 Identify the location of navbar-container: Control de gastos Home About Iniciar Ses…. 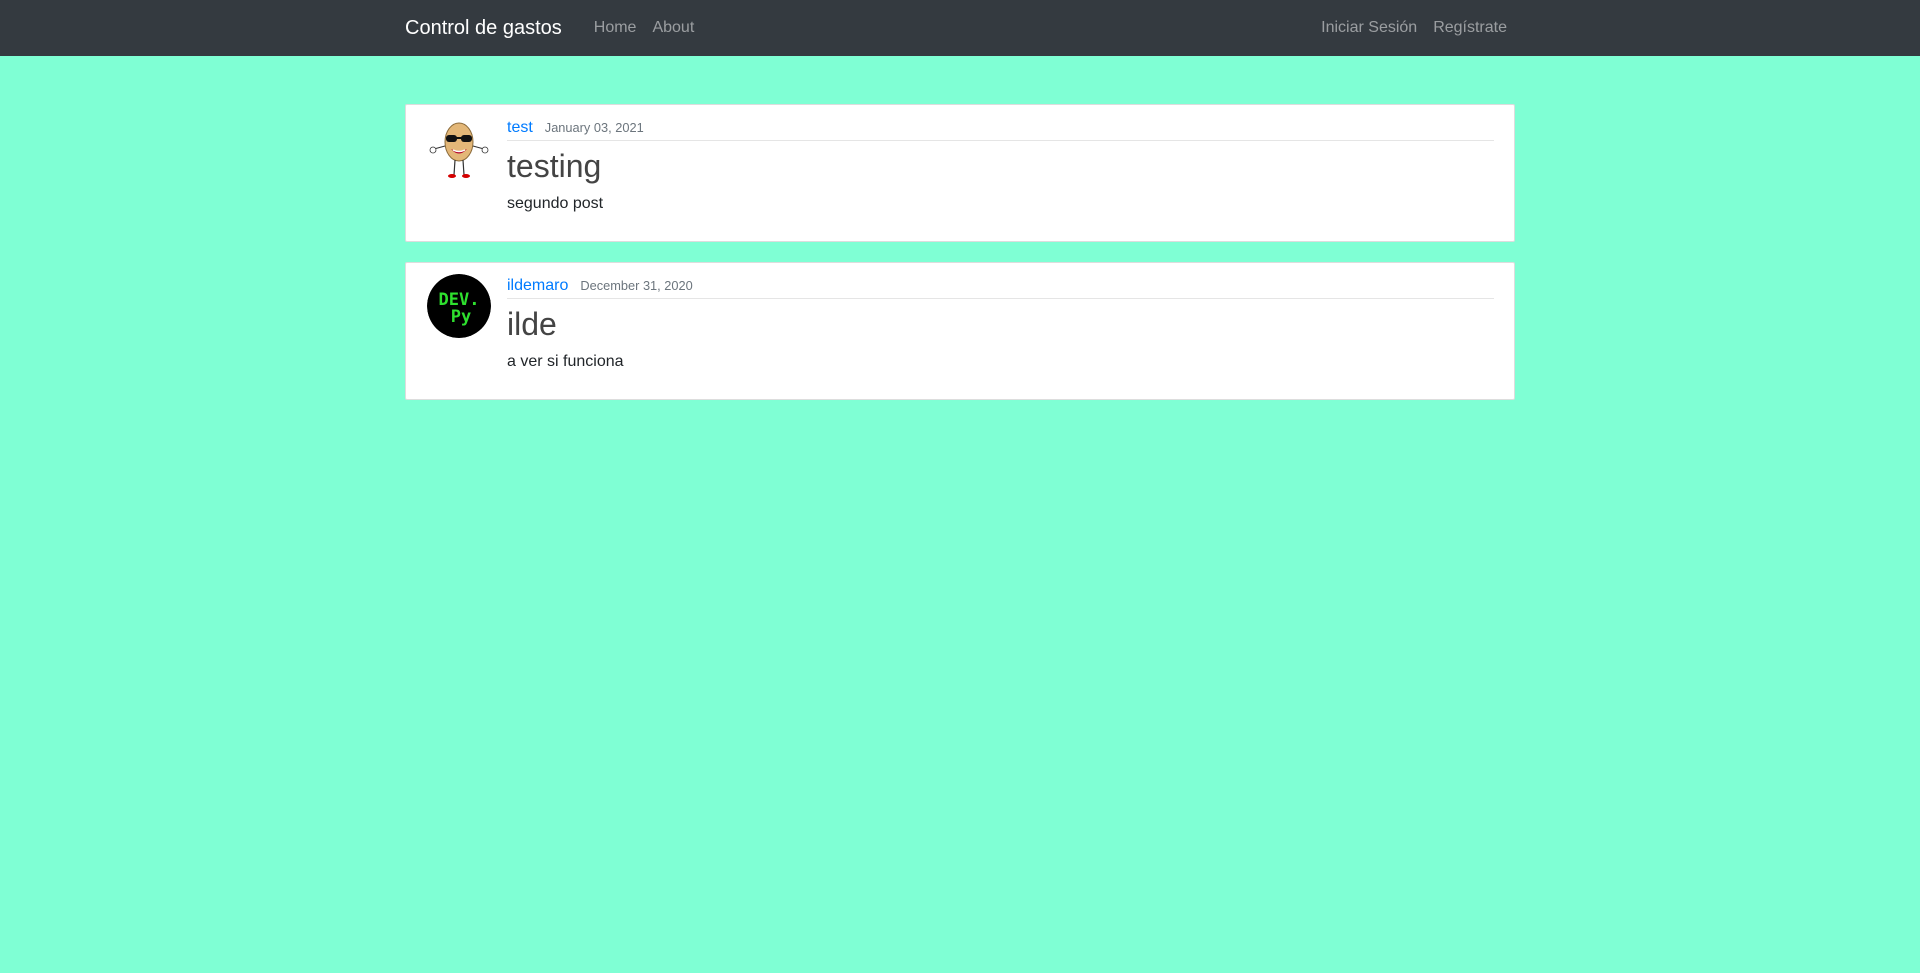
(960, 28).